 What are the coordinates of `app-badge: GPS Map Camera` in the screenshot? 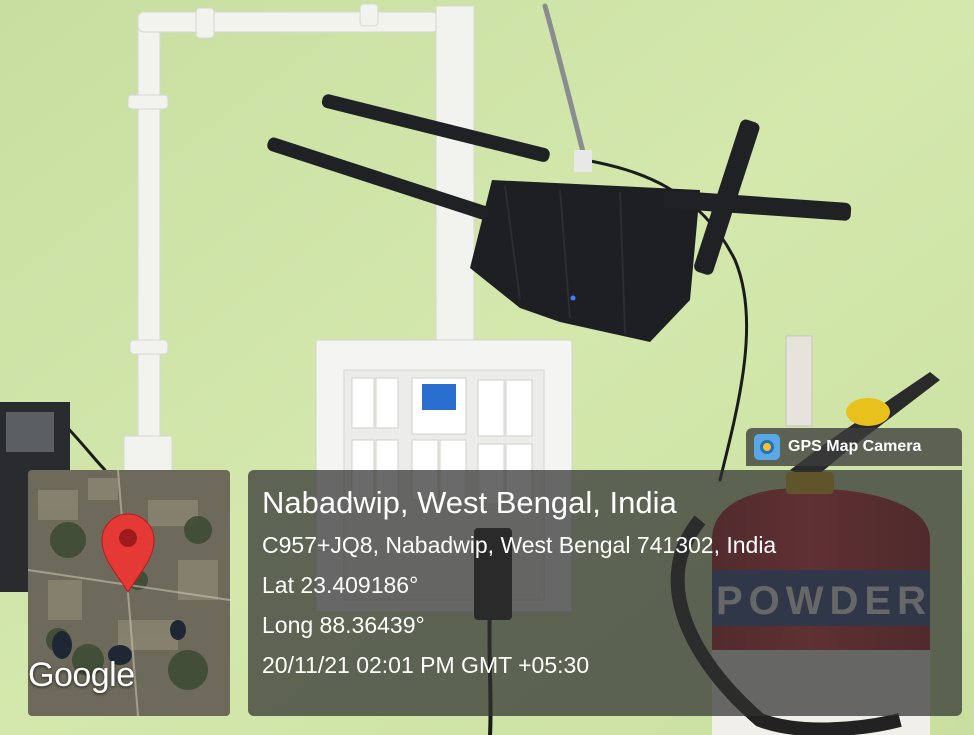 It's located at (854, 447).